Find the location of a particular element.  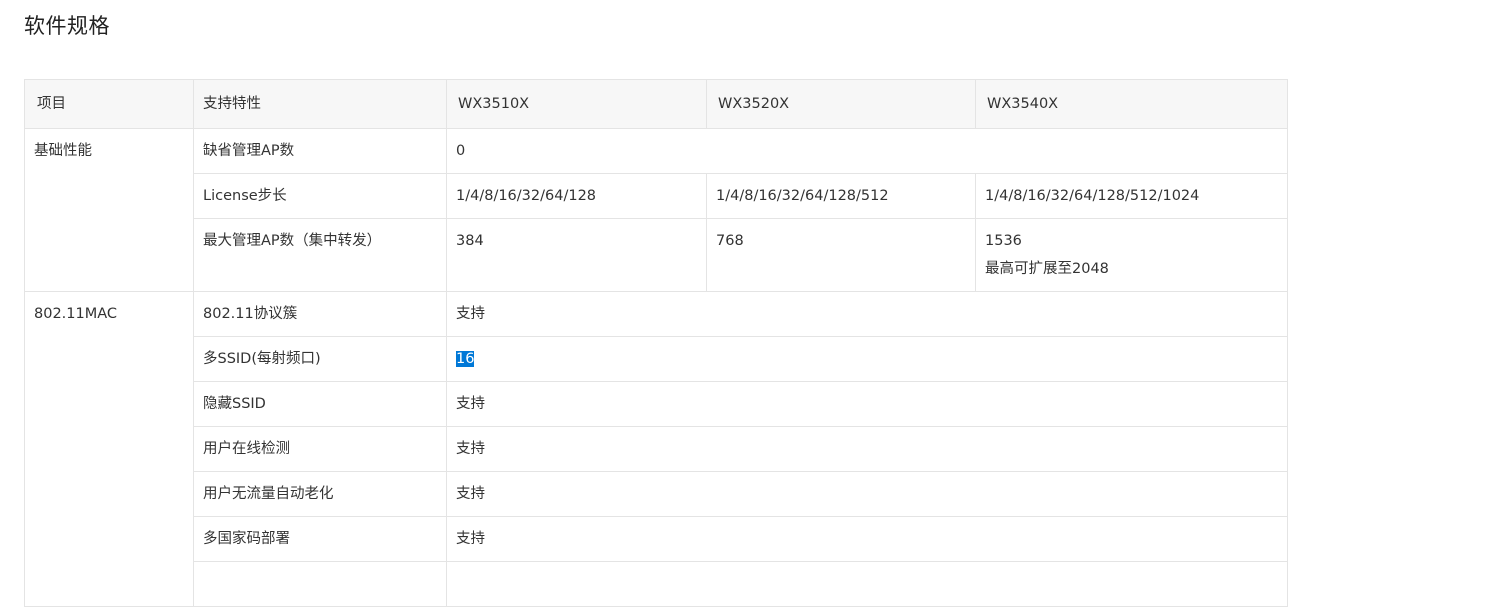

table-row: 最大管理AP数（集中转发） 384 768 1536 最高可扩展至2048 is located at coordinates (656, 255).